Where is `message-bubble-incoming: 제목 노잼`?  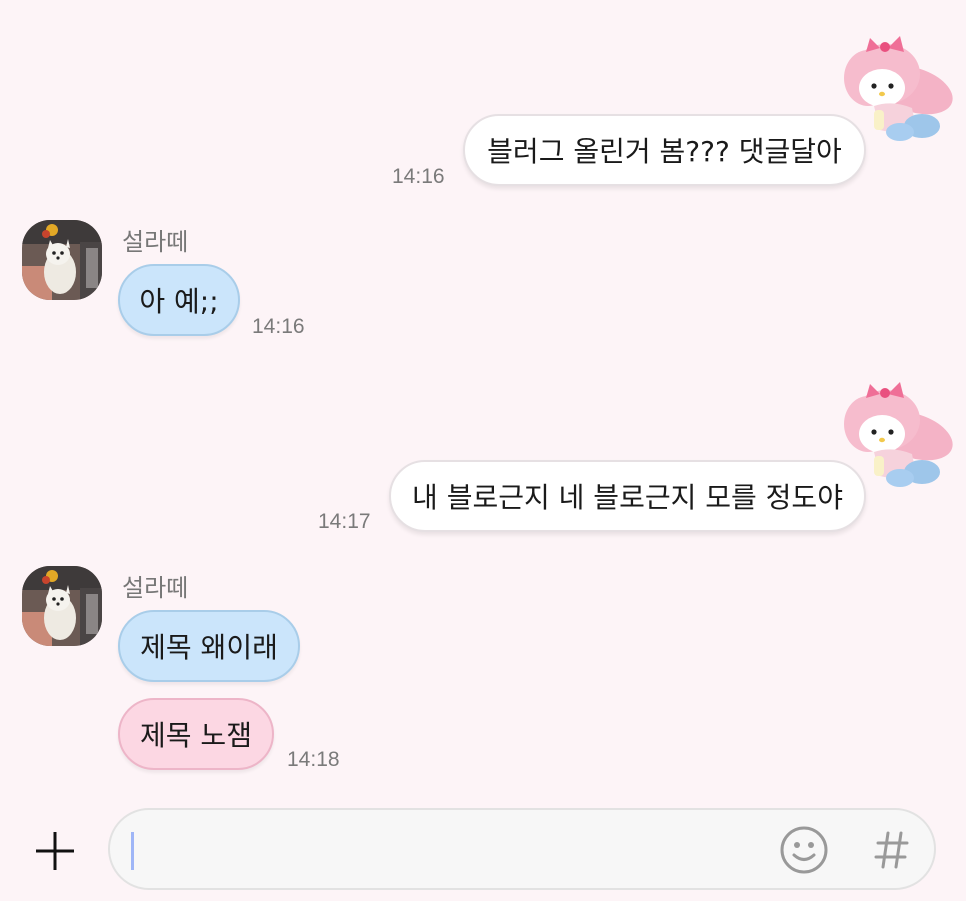
message-bubble-incoming: 제목 노잼 is located at coordinates (196, 734).